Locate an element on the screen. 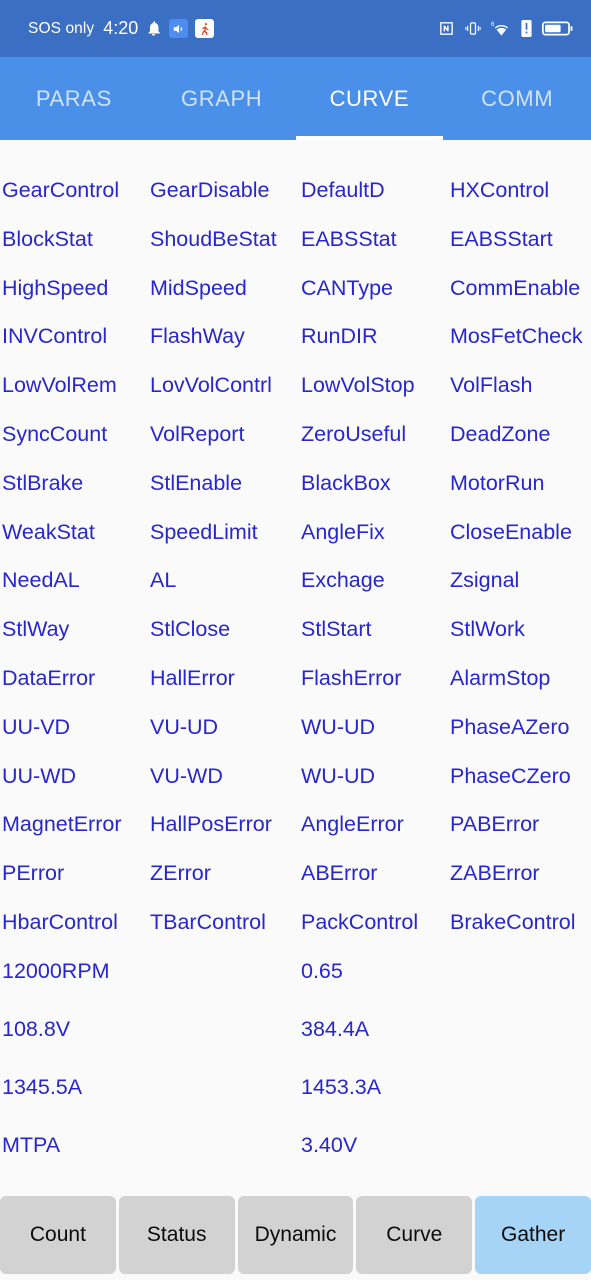 The height and width of the screenshot is (1280, 591). param-cell: INVControl is located at coordinates (75, 336).